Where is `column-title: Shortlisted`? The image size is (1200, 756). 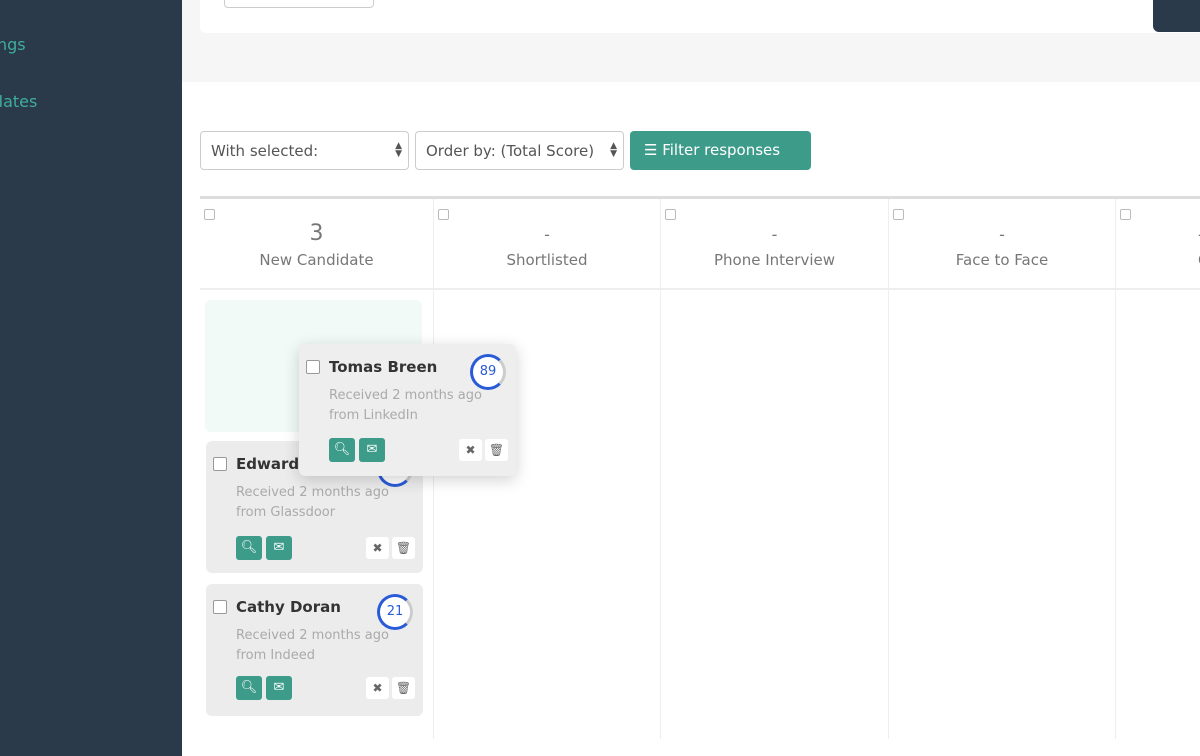 column-title: Shortlisted is located at coordinates (547, 260).